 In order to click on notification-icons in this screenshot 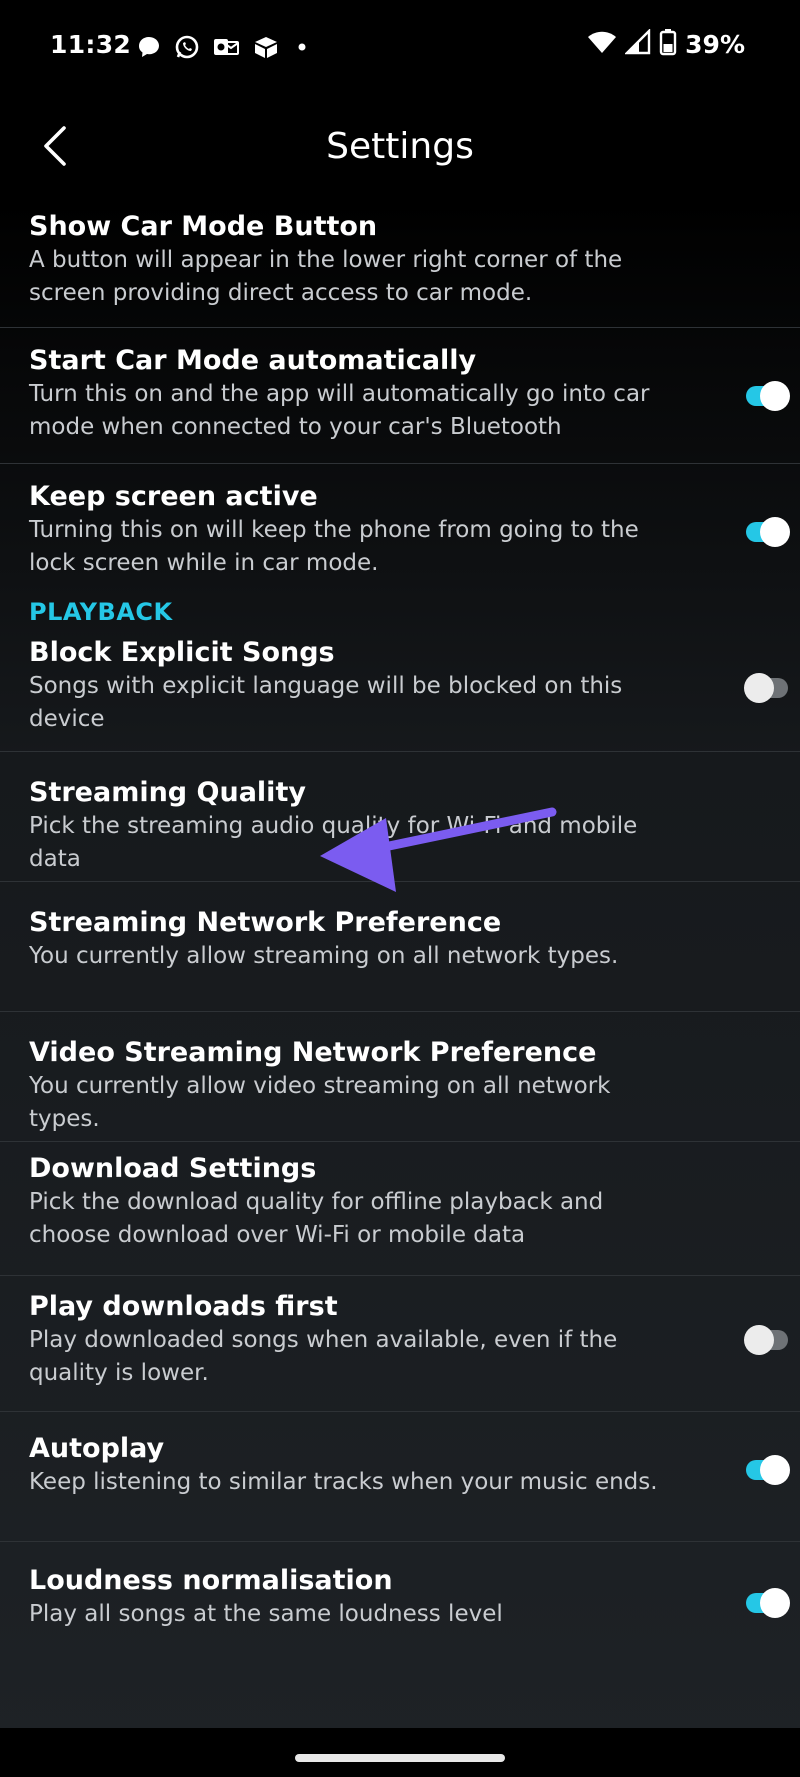, I will do `click(224, 47)`.